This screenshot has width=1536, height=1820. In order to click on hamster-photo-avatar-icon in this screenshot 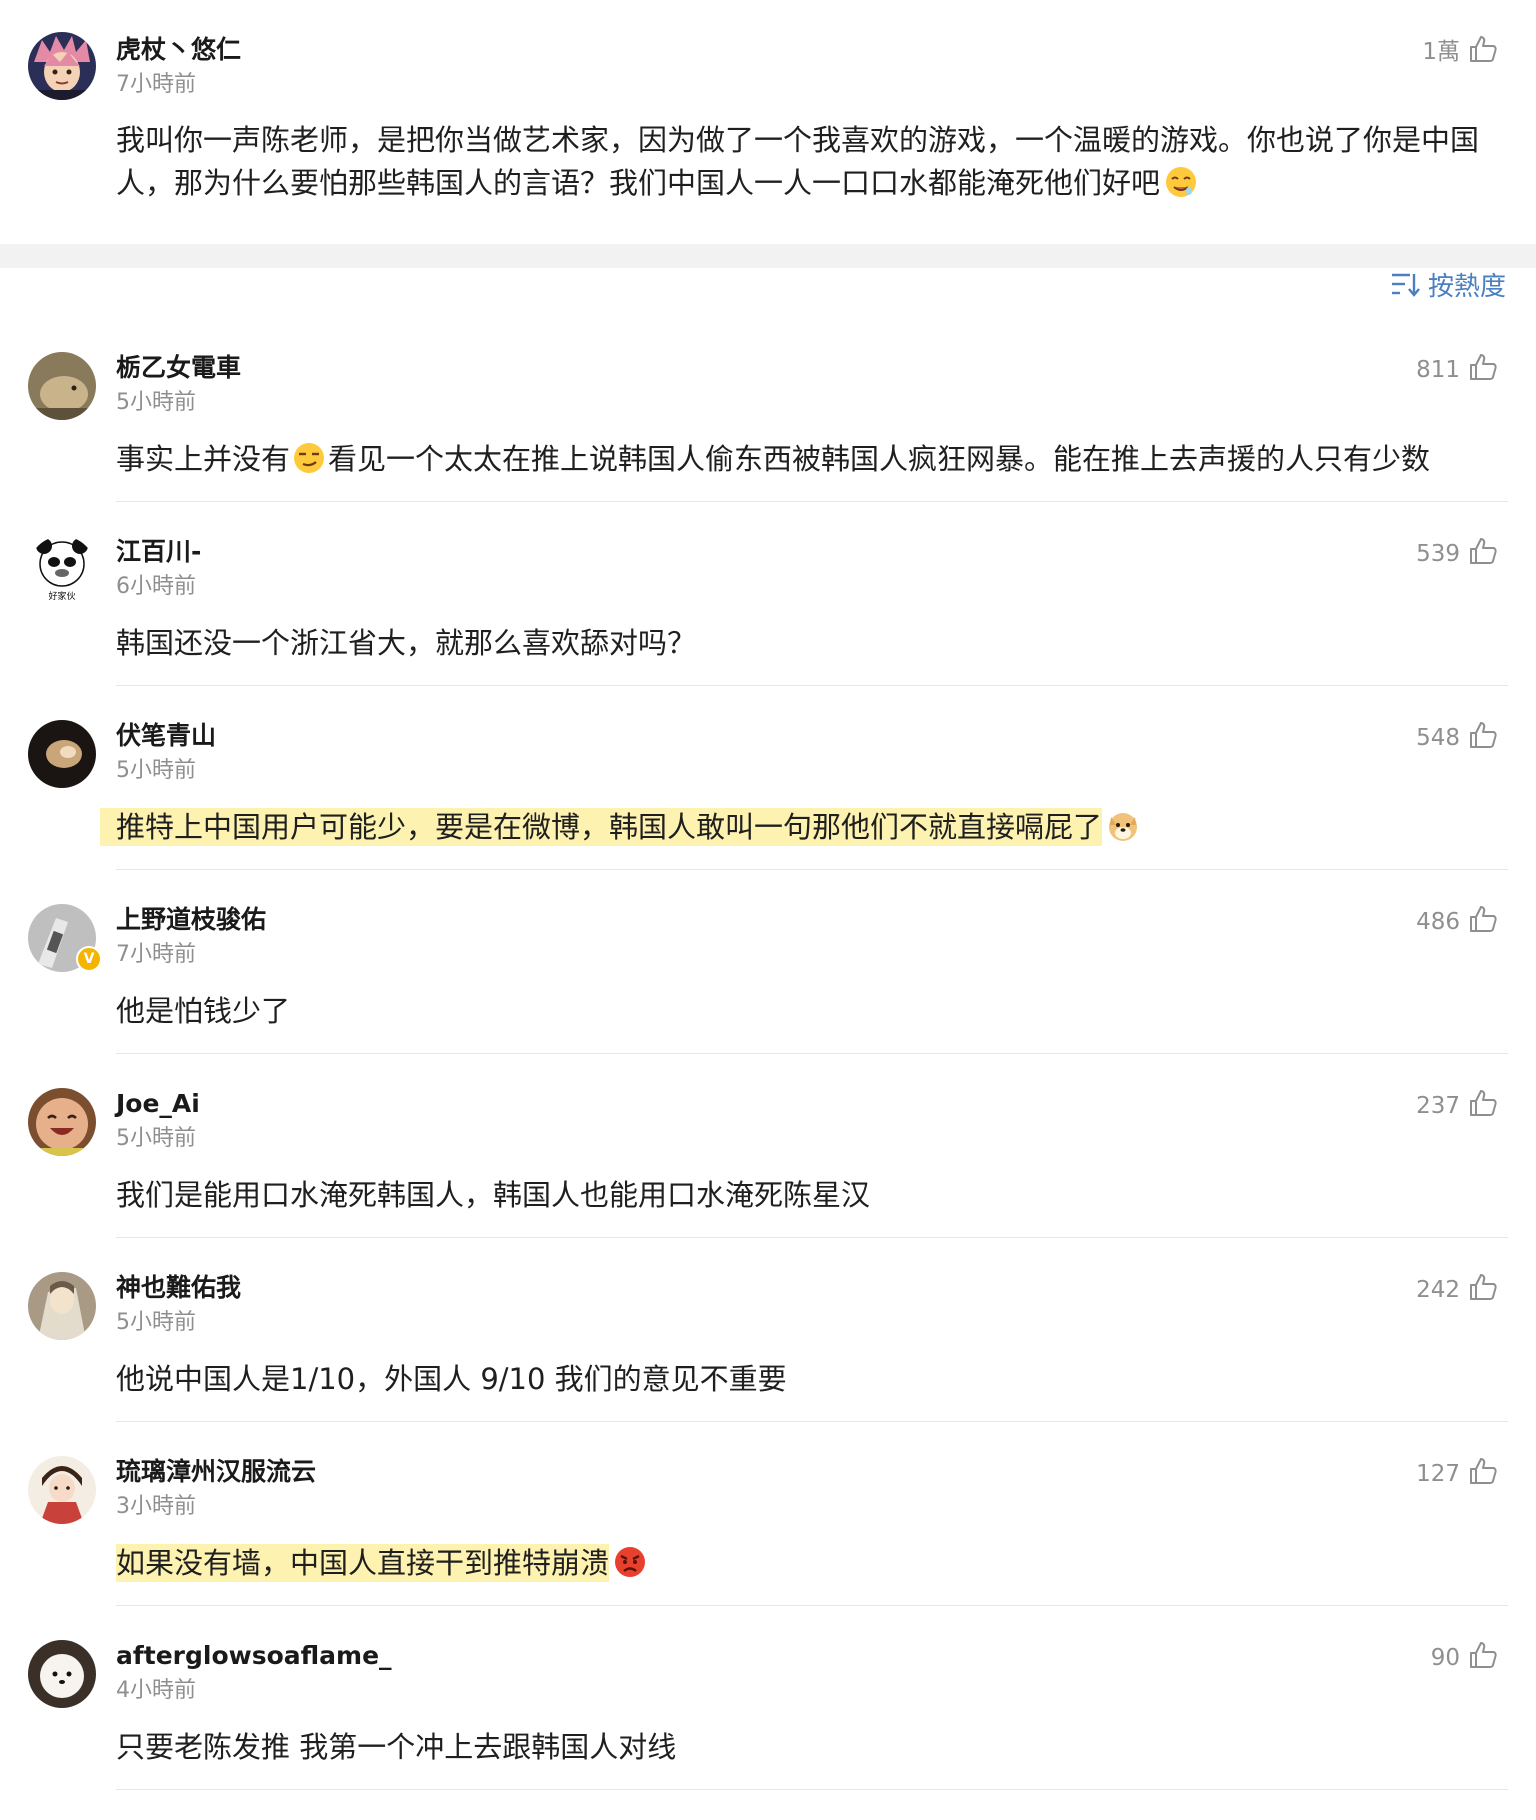, I will do `click(62, 386)`.